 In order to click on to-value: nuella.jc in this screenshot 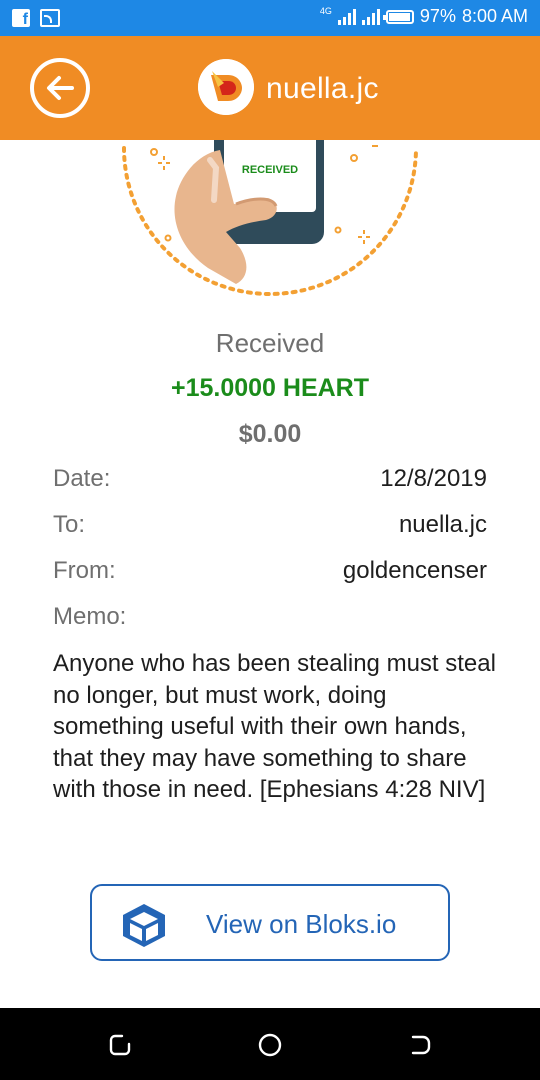, I will do `click(442, 524)`.